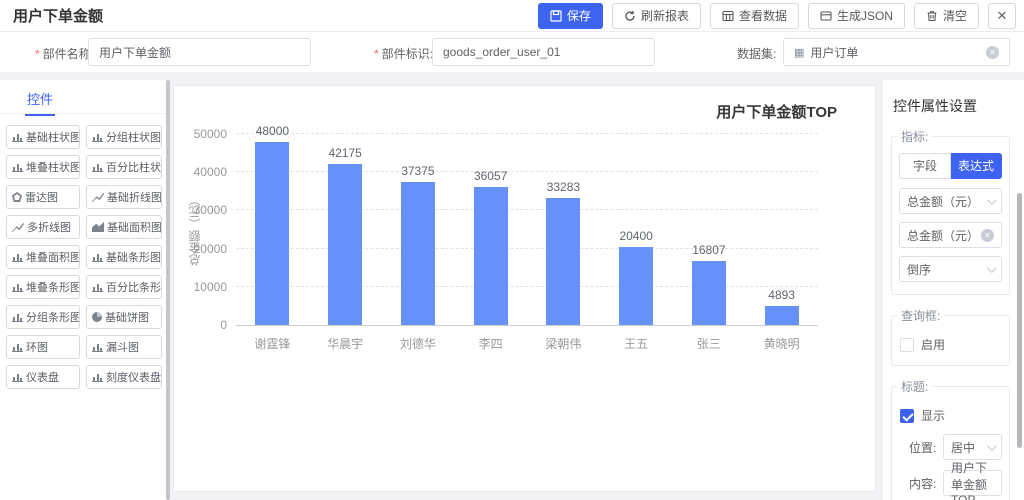 The image size is (1024, 500). What do you see at coordinates (950, 235) in the screenshot?
I see `metric-expression-input: 总金额（元） ✕` at bounding box center [950, 235].